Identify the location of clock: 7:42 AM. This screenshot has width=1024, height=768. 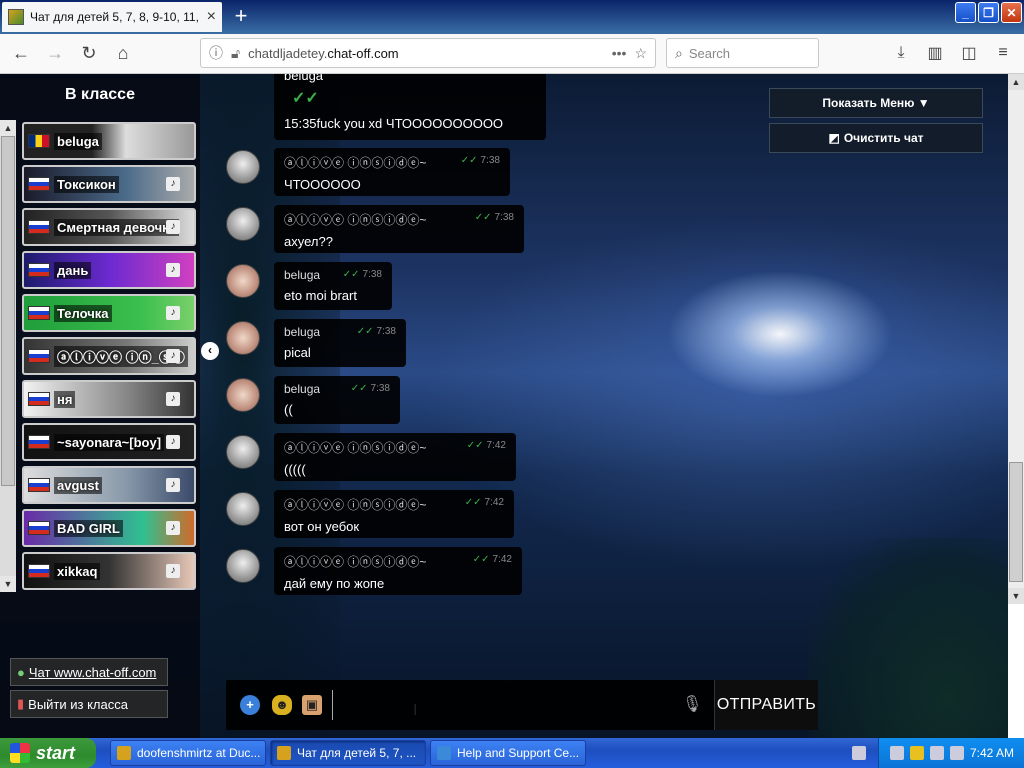
(992, 753).